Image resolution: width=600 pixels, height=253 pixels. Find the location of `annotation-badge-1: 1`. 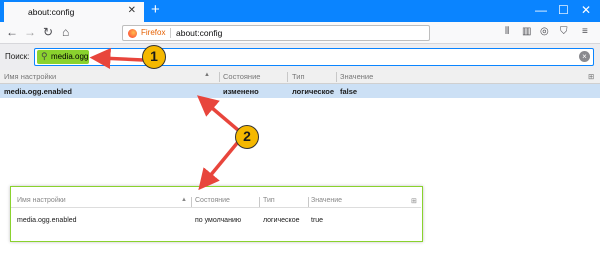

annotation-badge-1: 1 is located at coordinates (154, 57).